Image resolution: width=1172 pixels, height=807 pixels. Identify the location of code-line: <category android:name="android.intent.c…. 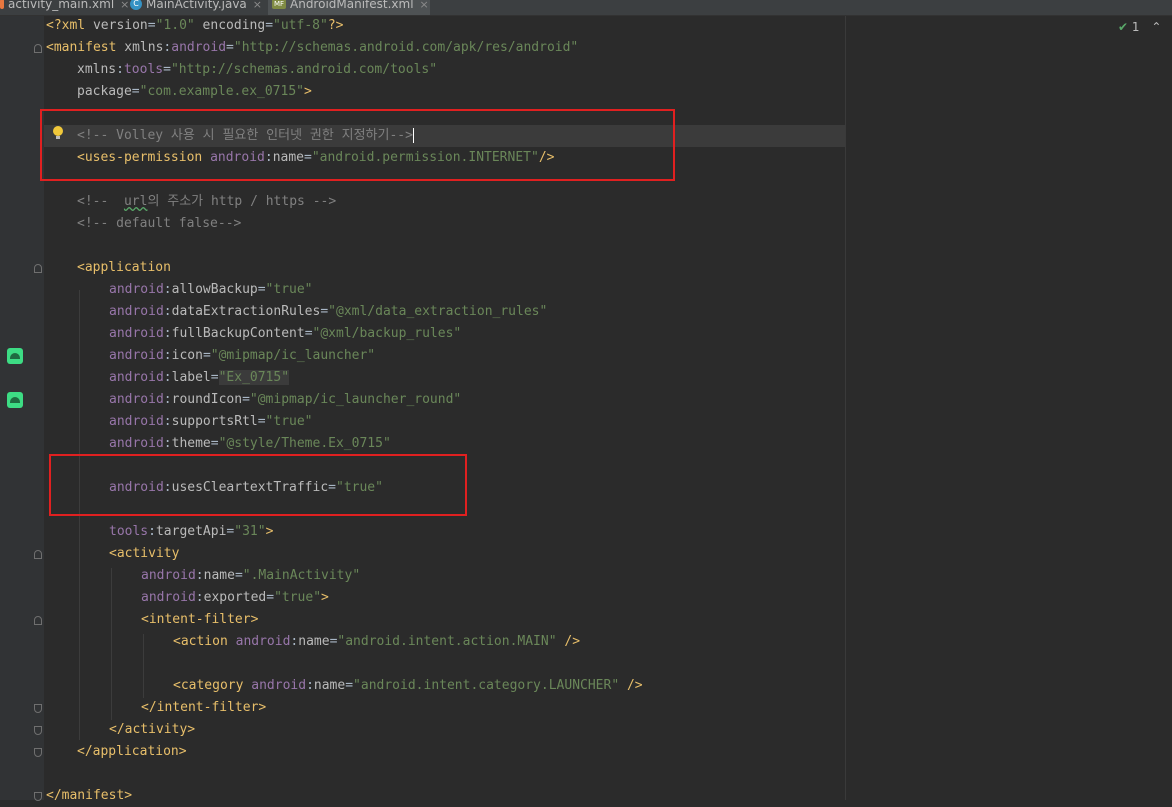
(344, 686).